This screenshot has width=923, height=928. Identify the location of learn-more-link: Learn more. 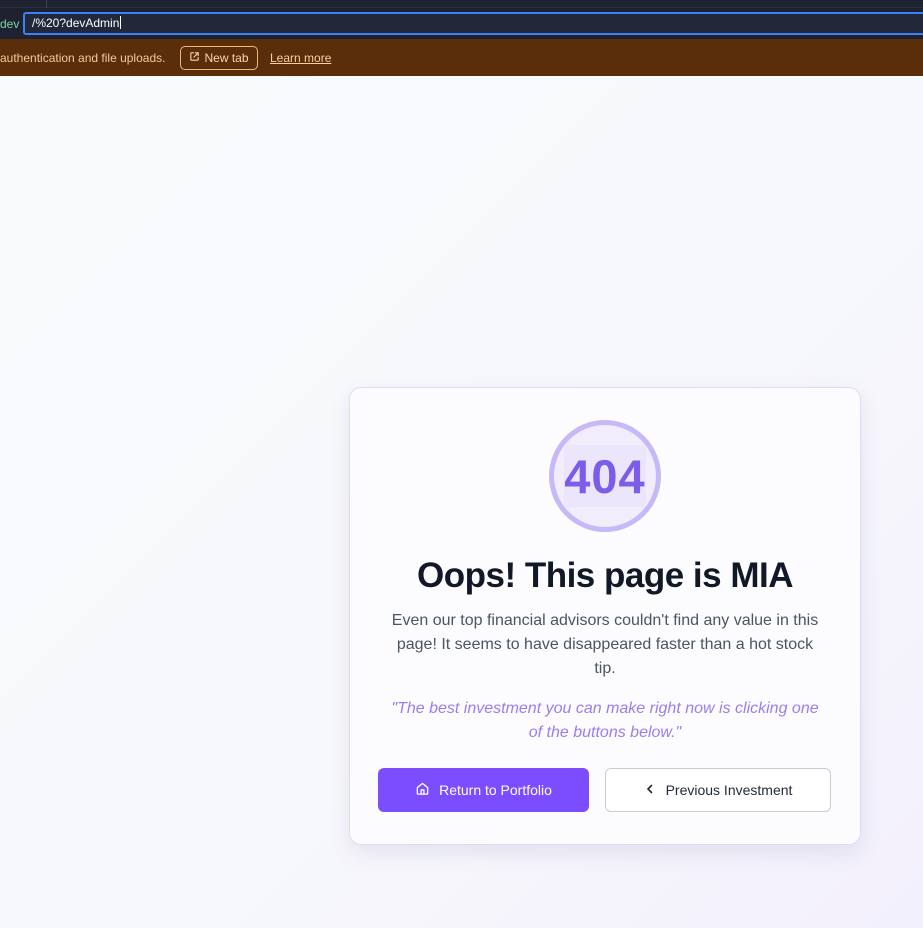
(300, 58).